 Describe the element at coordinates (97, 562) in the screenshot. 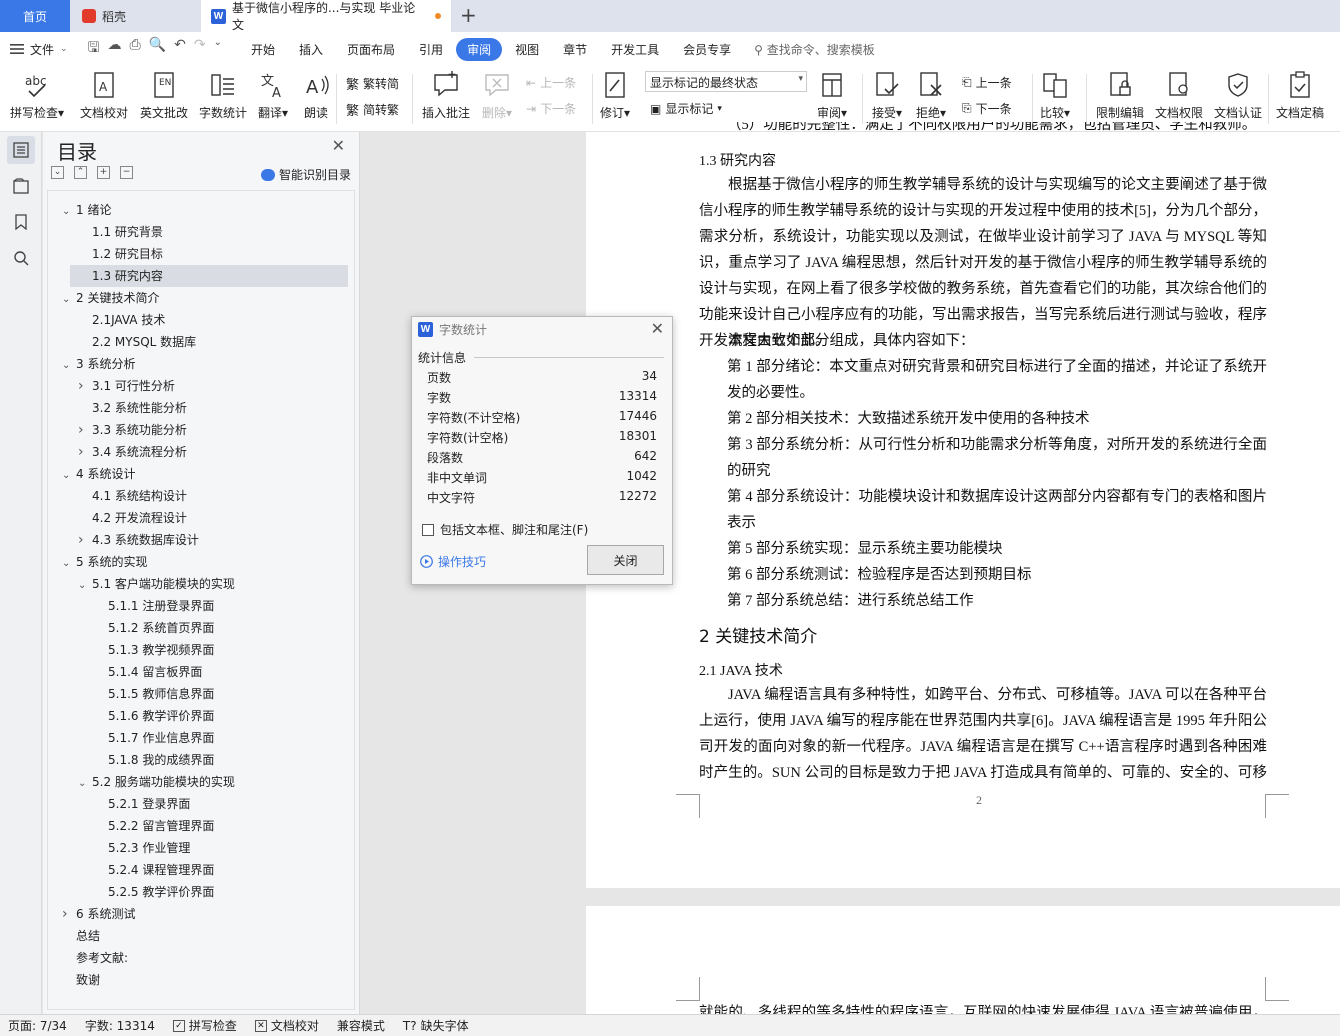

I see `toc-item: ⌄ 5 系统的实现` at that location.